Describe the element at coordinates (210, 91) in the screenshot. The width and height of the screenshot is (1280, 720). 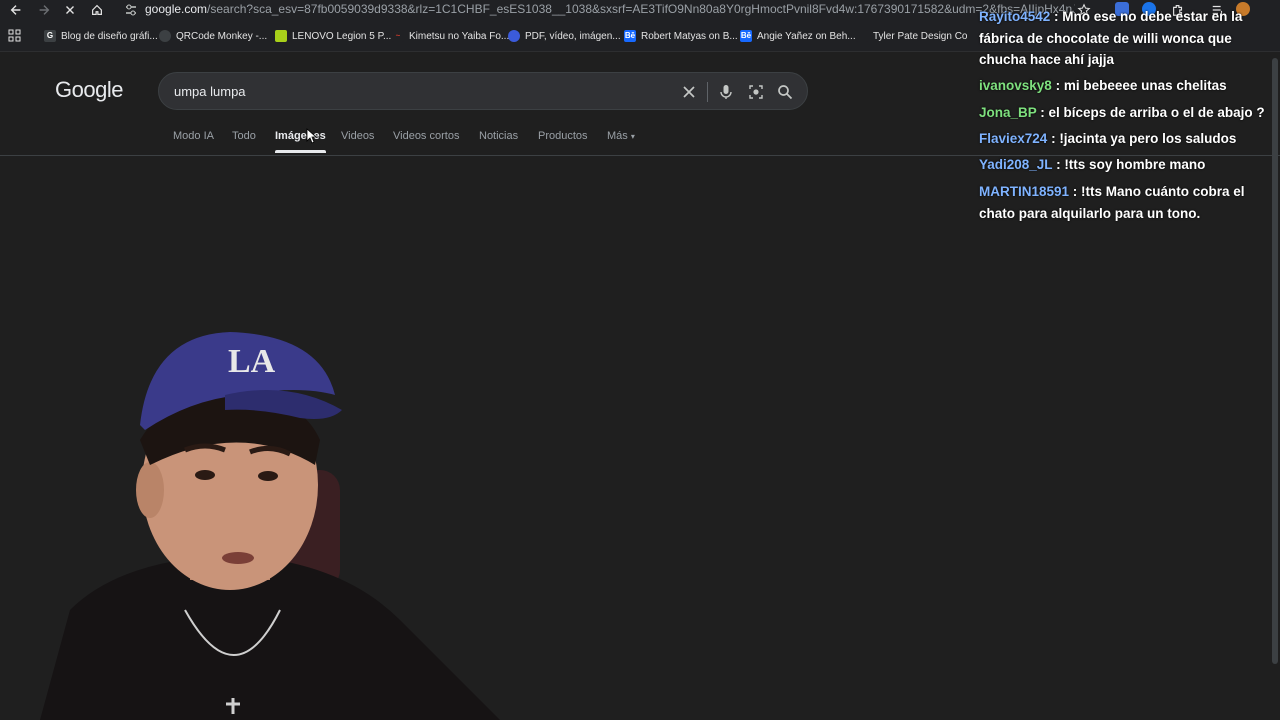
I see `search-input: umpa lumpa` at that location.